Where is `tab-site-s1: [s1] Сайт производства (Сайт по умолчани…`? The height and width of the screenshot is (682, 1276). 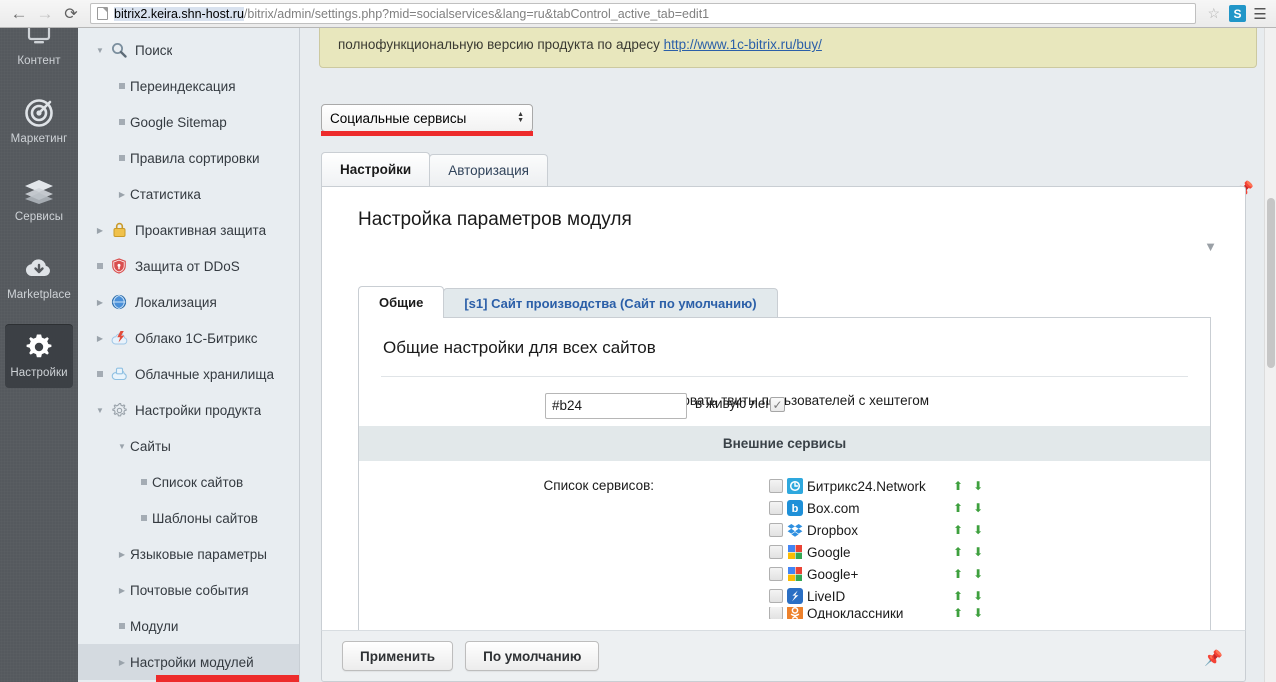
tab-site-s1: [s1] Сайт производства (Сайт по умолчани… is located at coordinates (610, 303).